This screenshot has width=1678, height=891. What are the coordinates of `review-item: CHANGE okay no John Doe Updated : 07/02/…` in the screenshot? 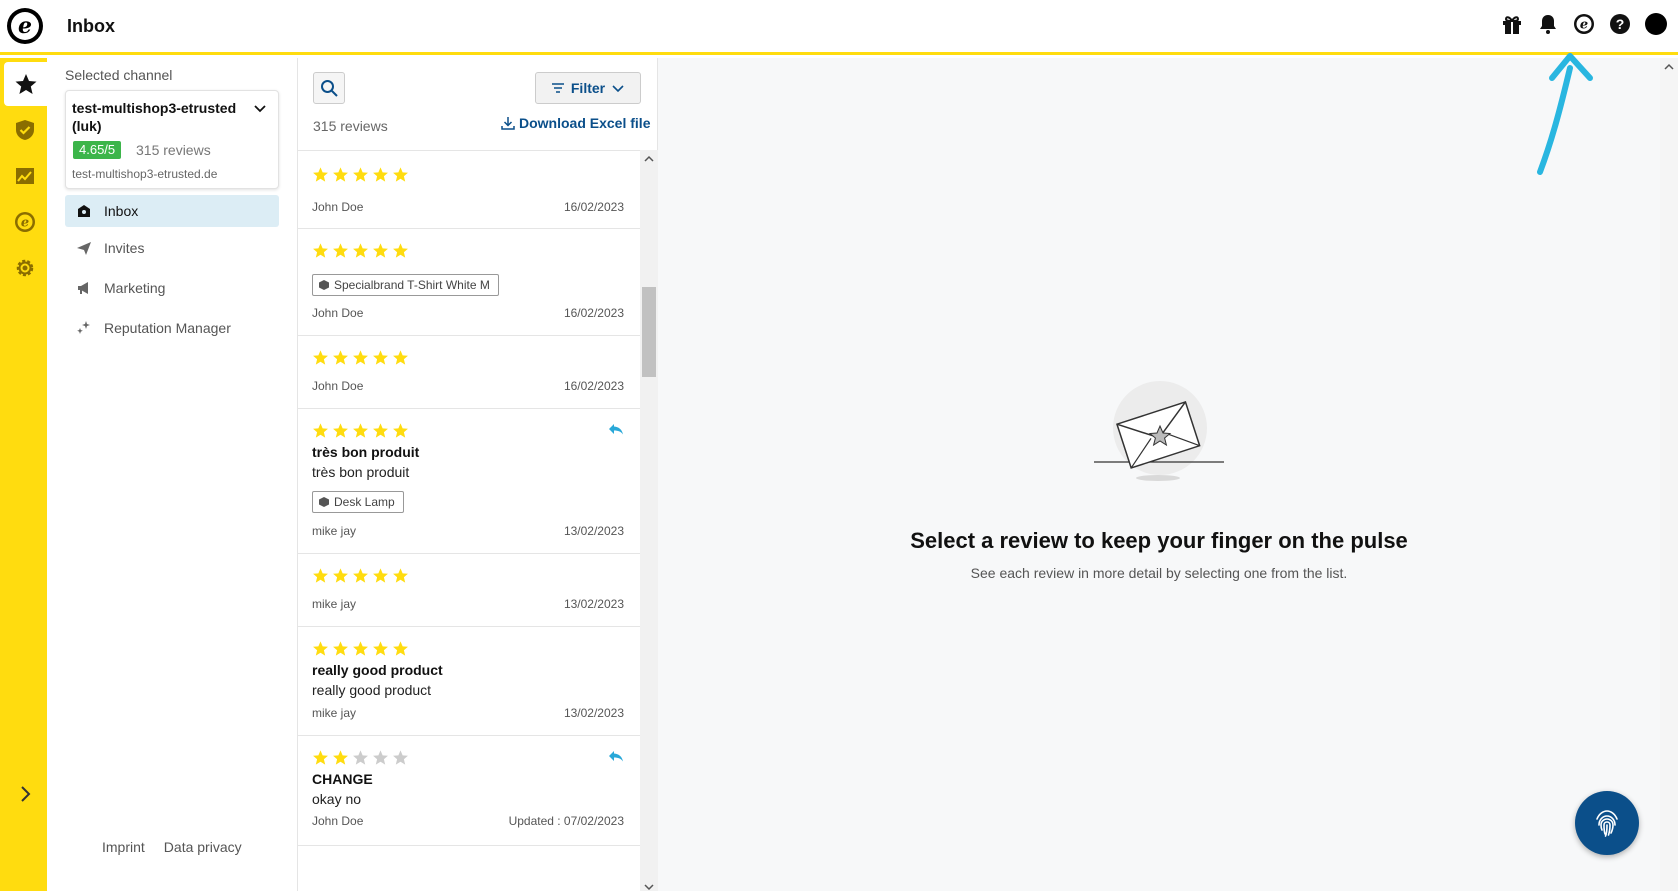 It's located at (469, 791).